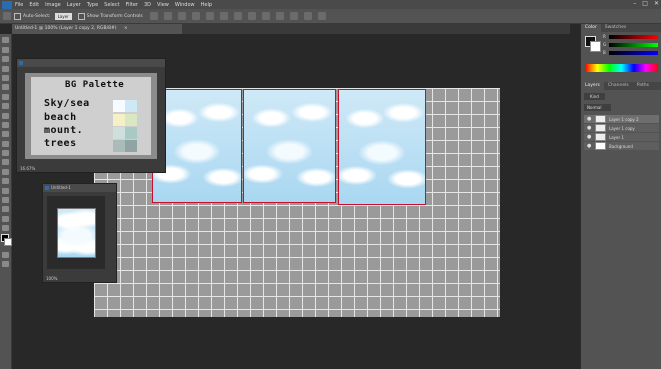  I want to click on close-tab-icon: ×, so click(126, 28).